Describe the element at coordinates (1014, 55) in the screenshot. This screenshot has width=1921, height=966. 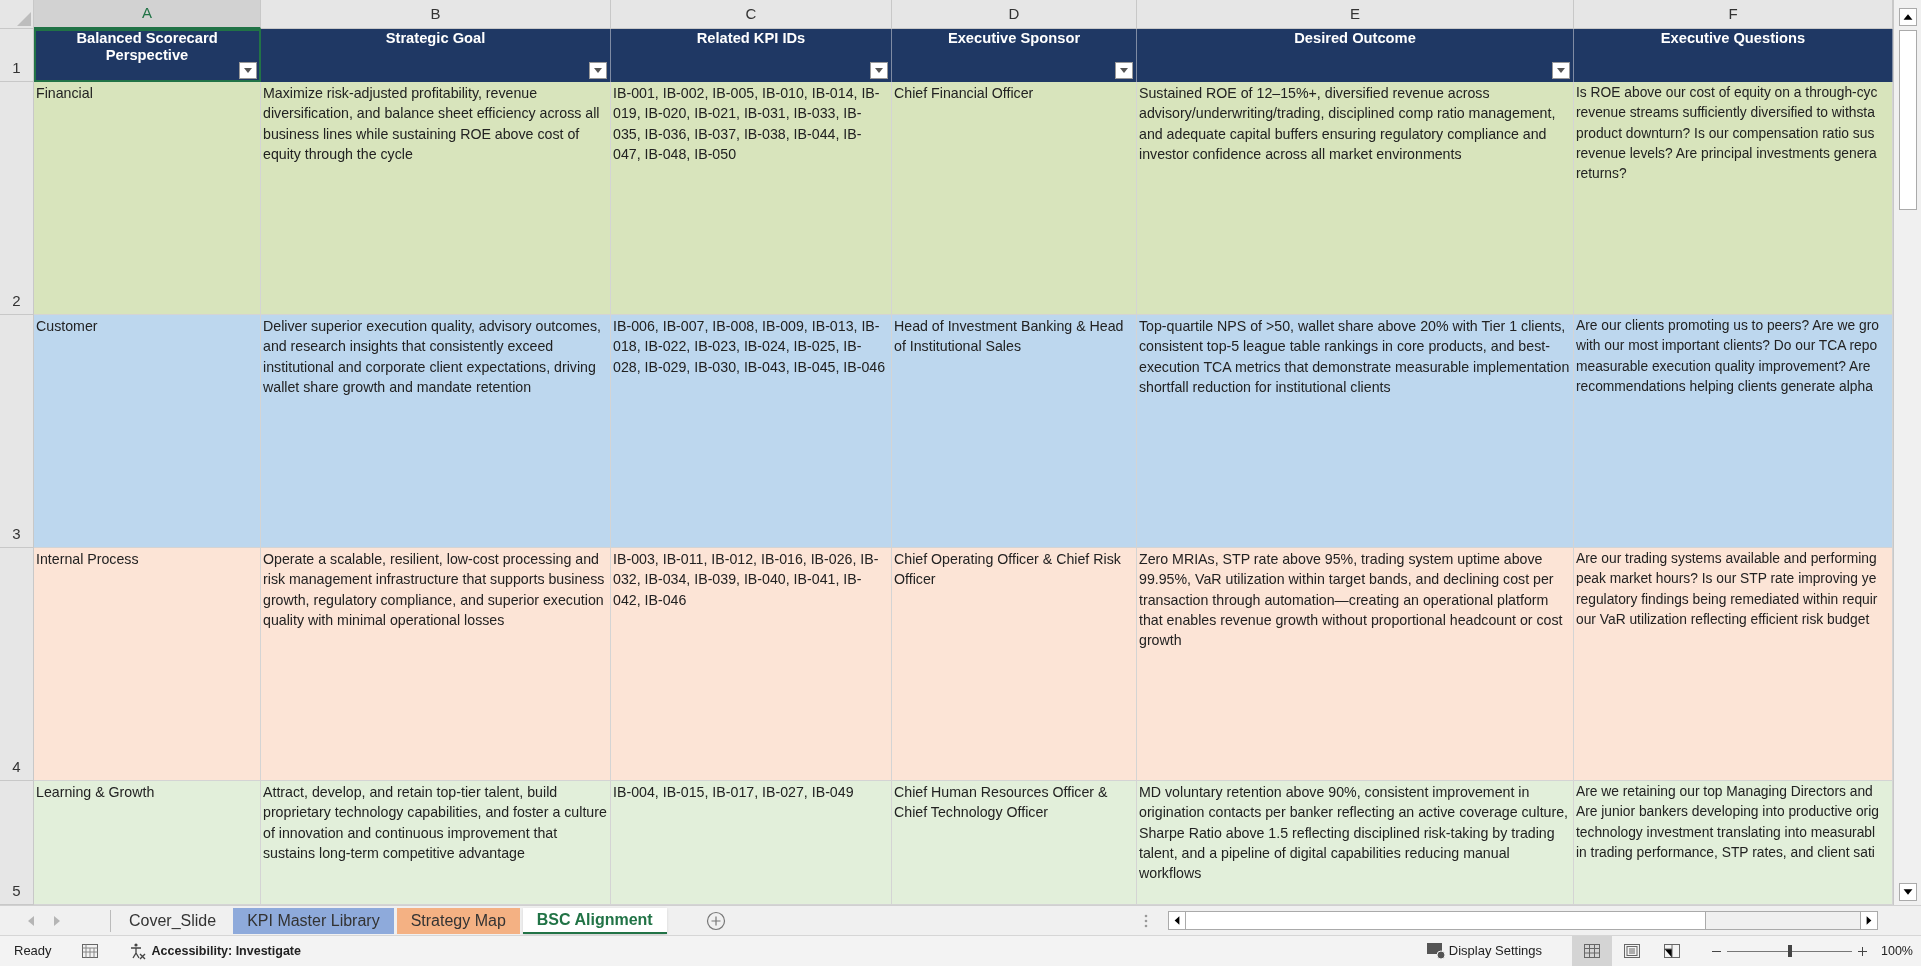
I see `header-cell: Executive Sponsor` at that location.